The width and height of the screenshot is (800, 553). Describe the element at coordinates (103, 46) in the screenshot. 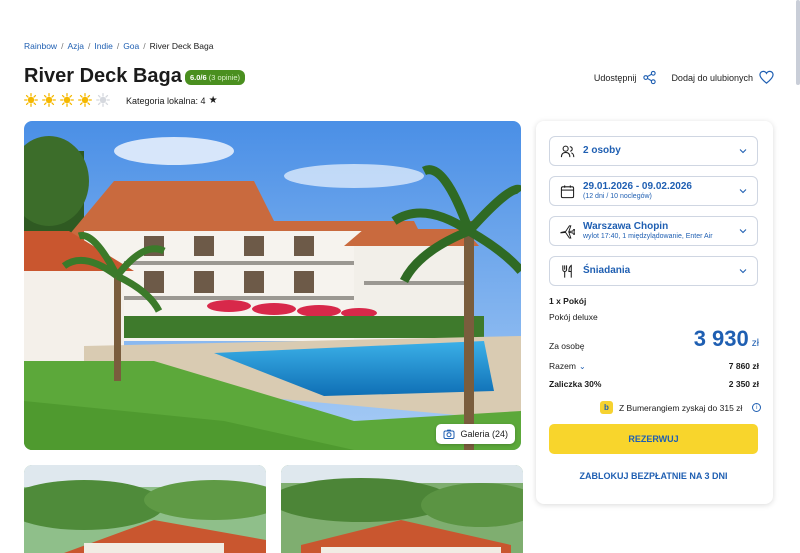

I see `breadcrumb-link-indie: Indie` at that location.